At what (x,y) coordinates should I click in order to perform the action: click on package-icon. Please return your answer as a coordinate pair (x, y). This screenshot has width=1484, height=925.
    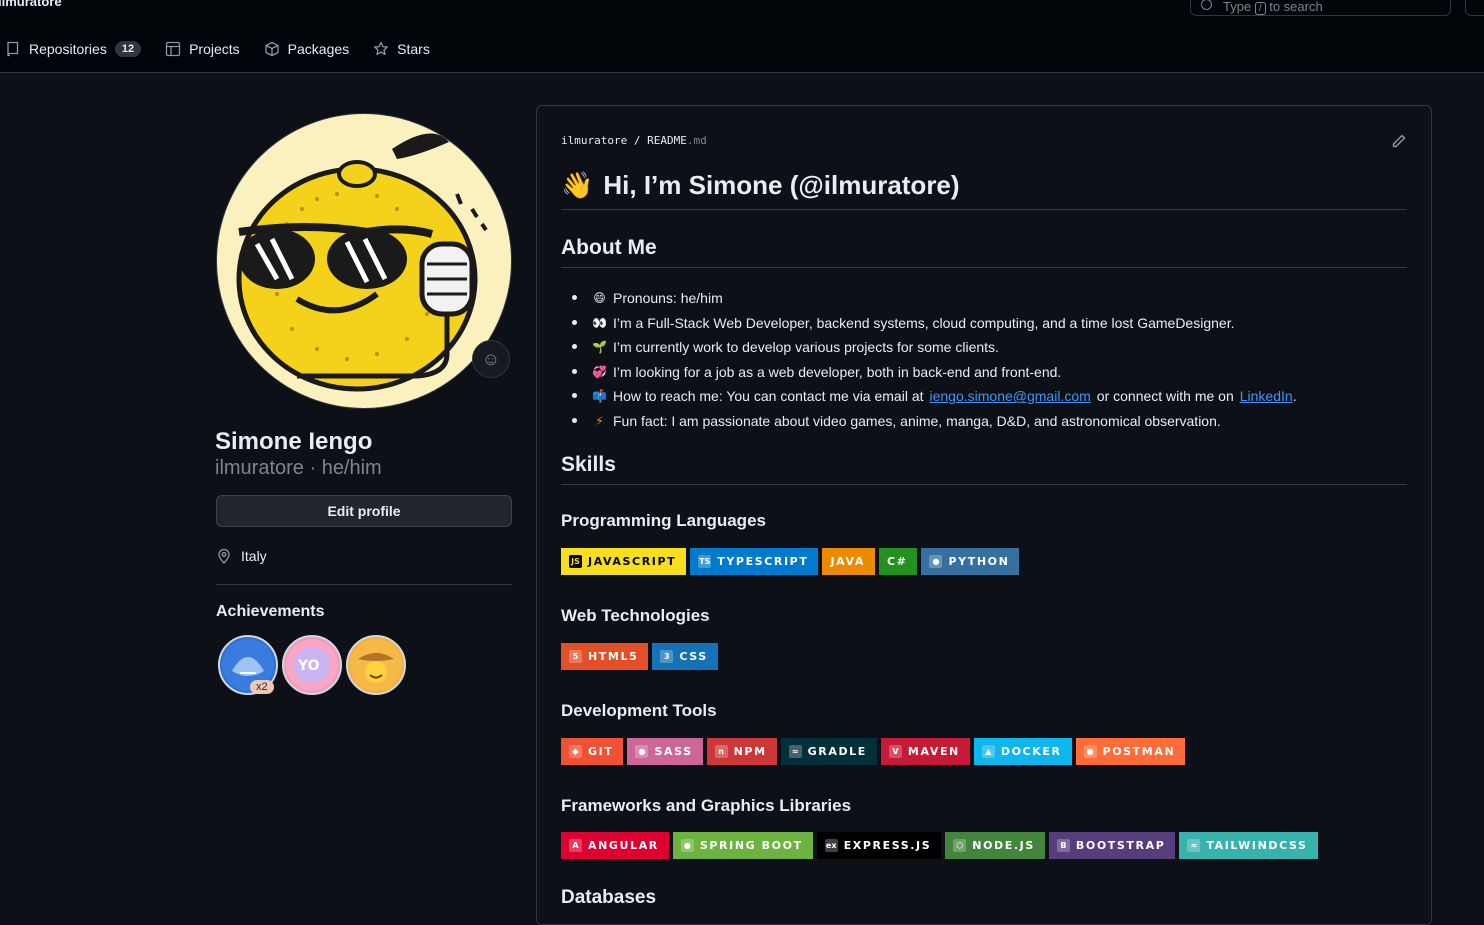
    Looking at the image, I should click on (272, 49).